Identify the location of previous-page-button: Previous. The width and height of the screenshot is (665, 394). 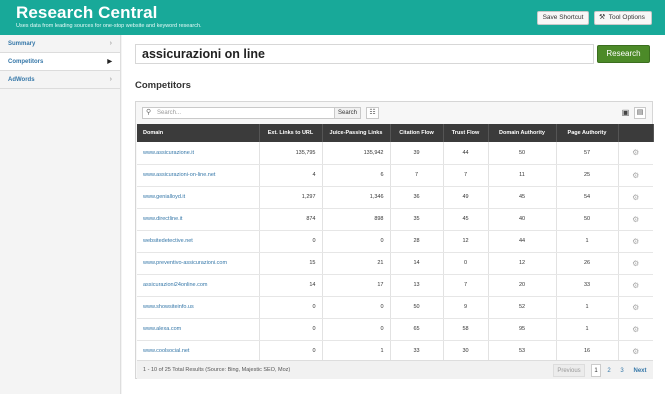
(569, 370).